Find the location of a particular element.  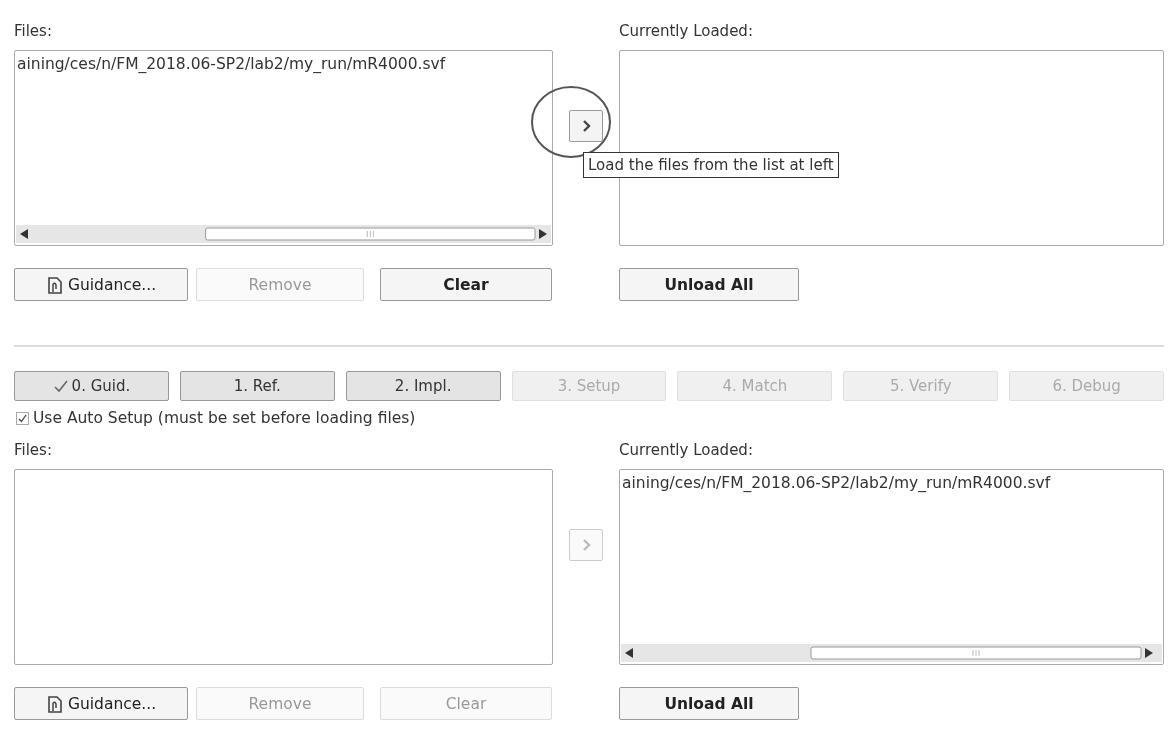

check-icon is located at coordinates (60, 386).